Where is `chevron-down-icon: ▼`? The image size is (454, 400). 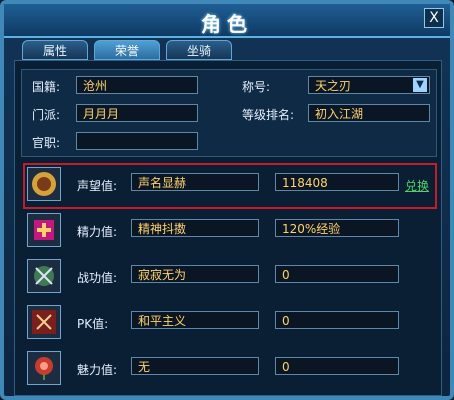
chevron-down-icon: ▼ is located at coordinates (420, 85).